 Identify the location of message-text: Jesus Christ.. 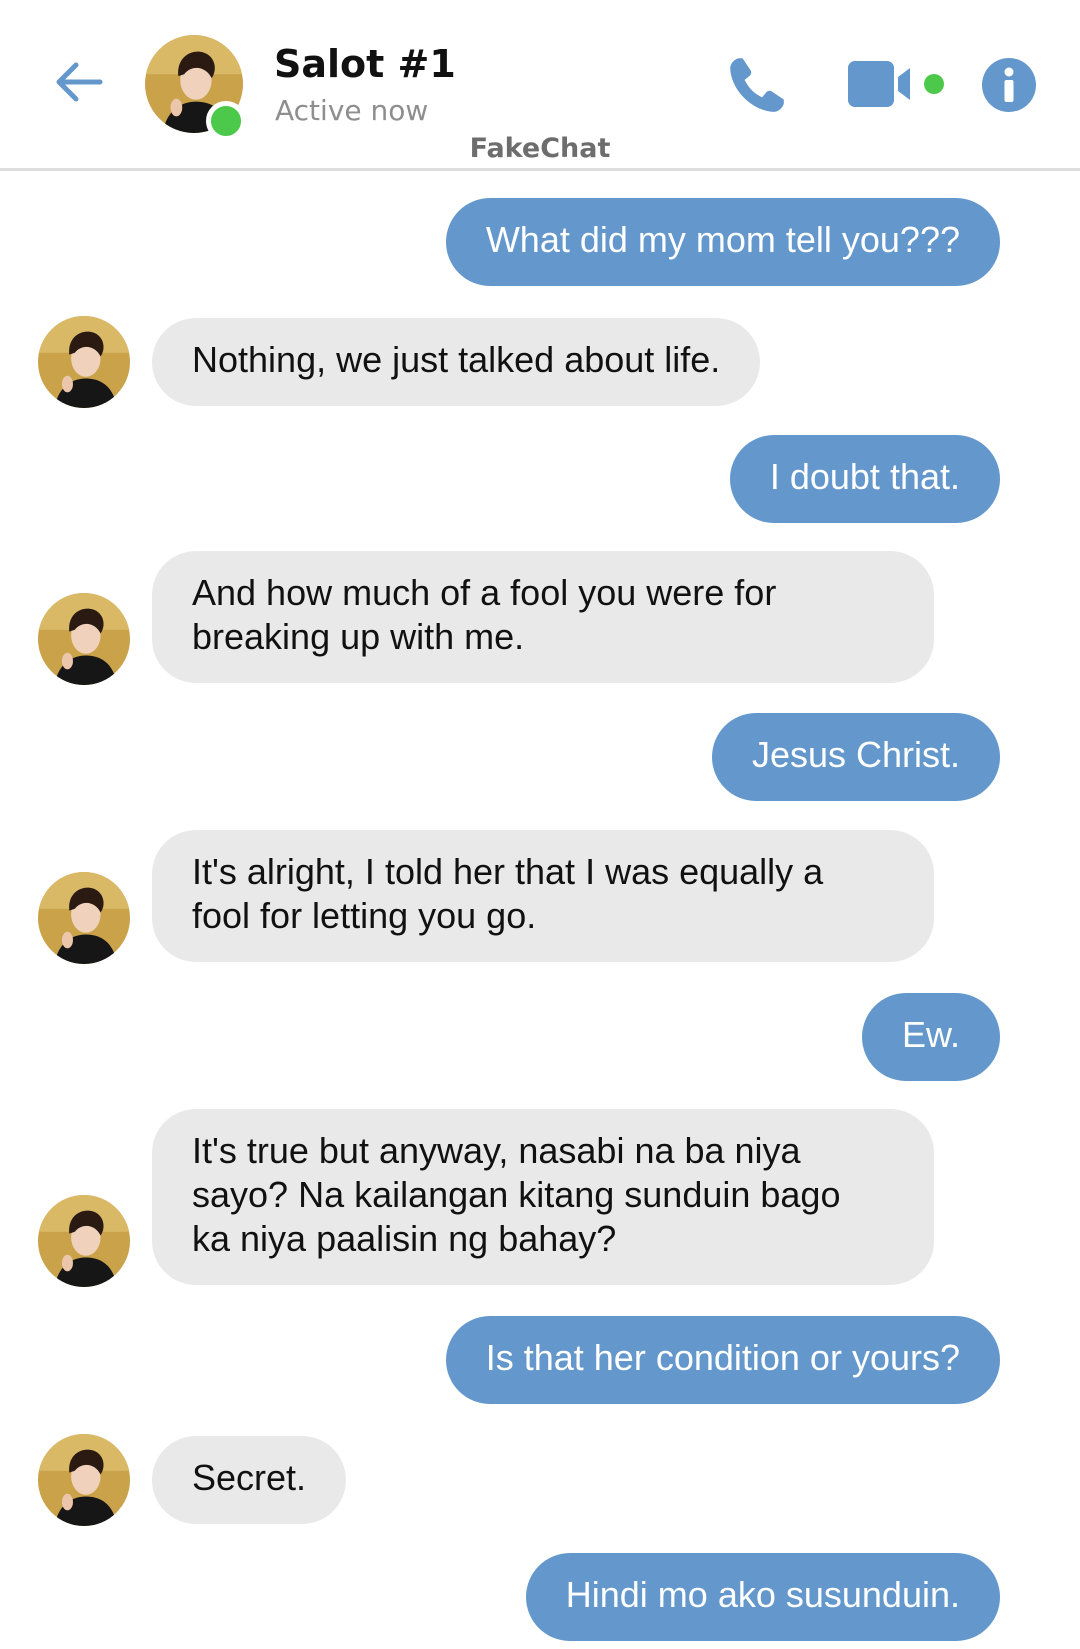
(855, 754).